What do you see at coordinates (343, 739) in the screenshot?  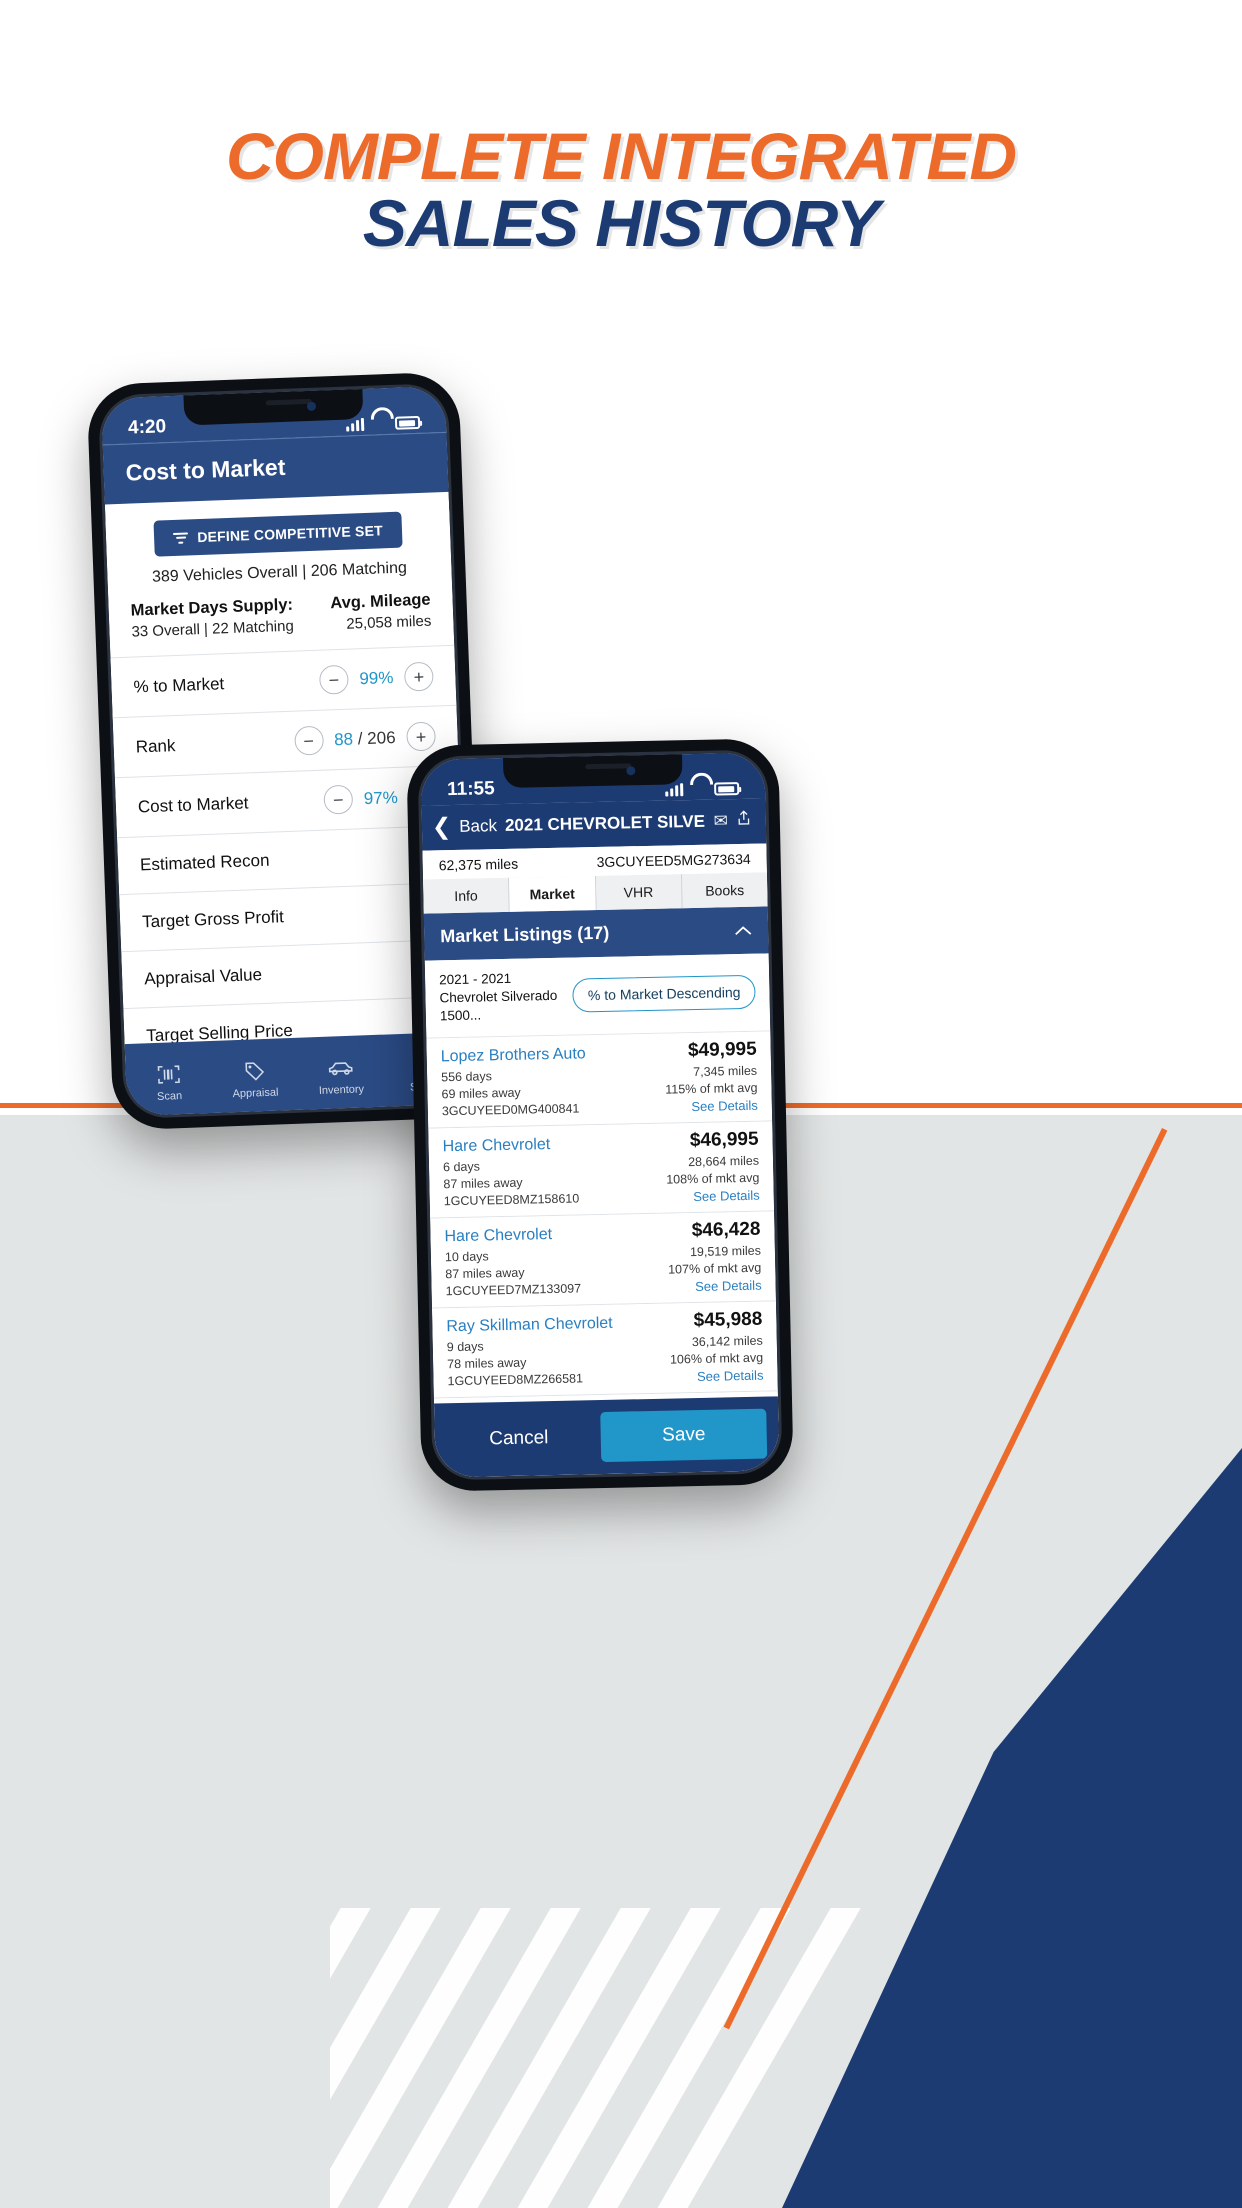 I see `stepper-value-text: 88` at bounding box center [343, 739].